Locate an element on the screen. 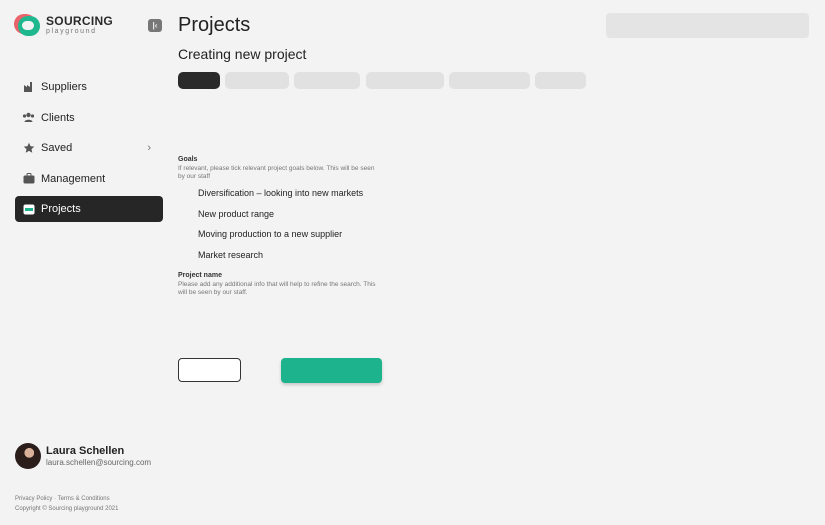  search-input is located at coordinates (707, 25).